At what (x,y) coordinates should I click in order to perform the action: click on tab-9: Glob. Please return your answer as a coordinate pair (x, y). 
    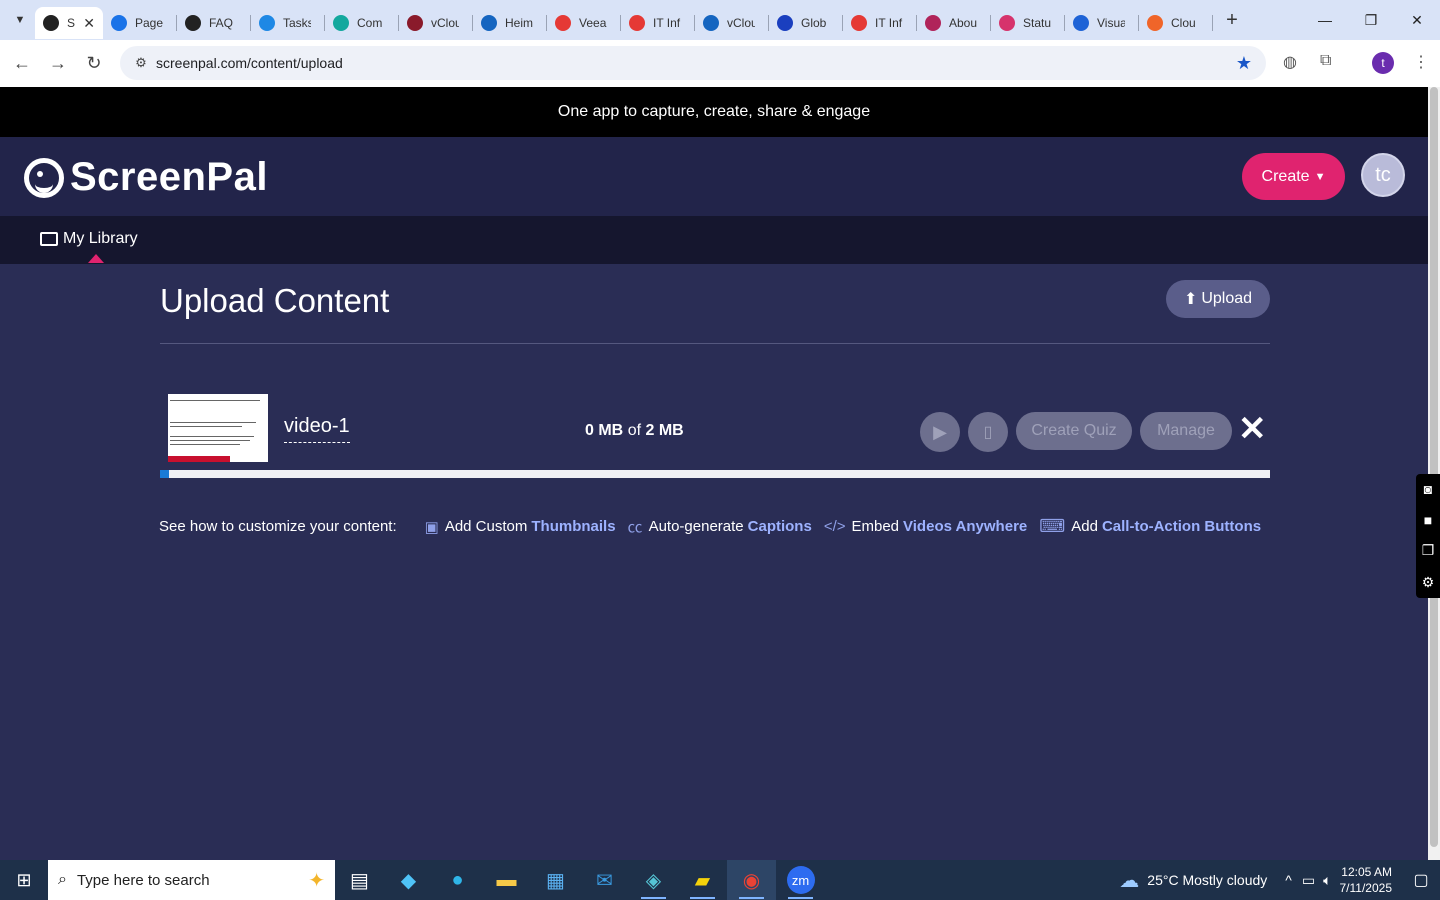
    Looking at the image, I should click on (806, 23).